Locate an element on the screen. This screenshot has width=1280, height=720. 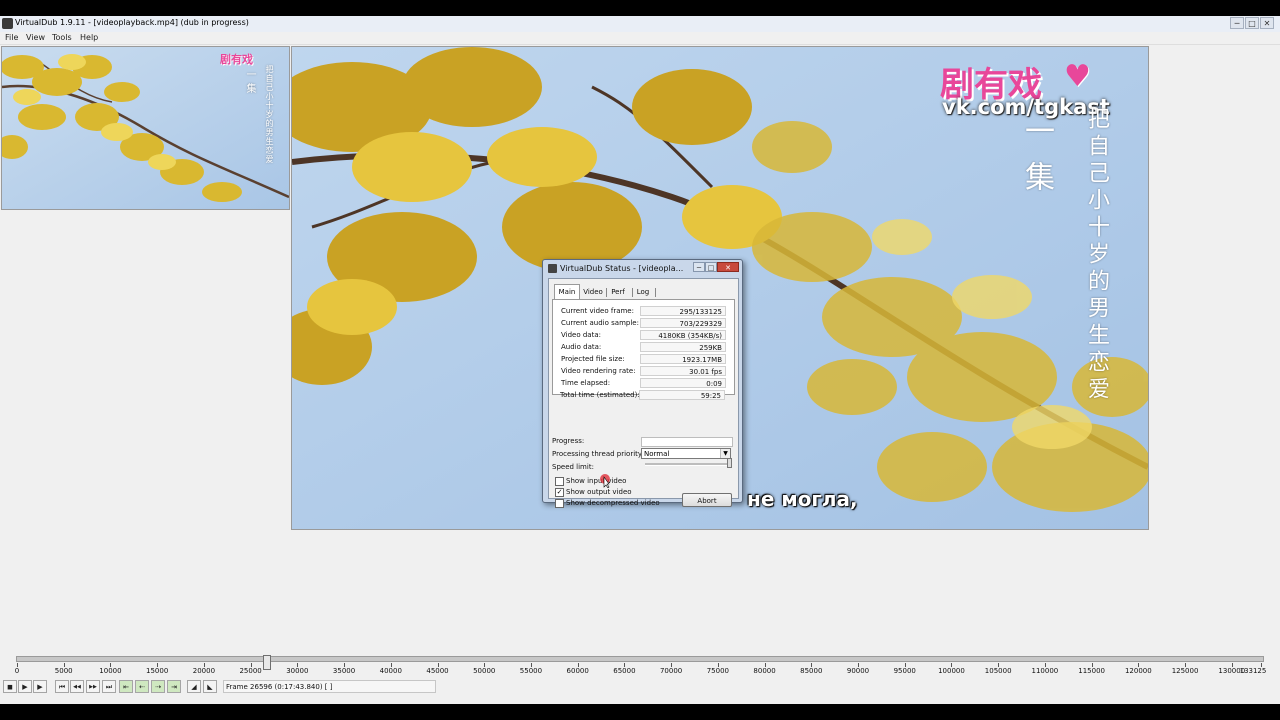
timeline-tick-label: 115000 is located at coordinates (1091, 671).